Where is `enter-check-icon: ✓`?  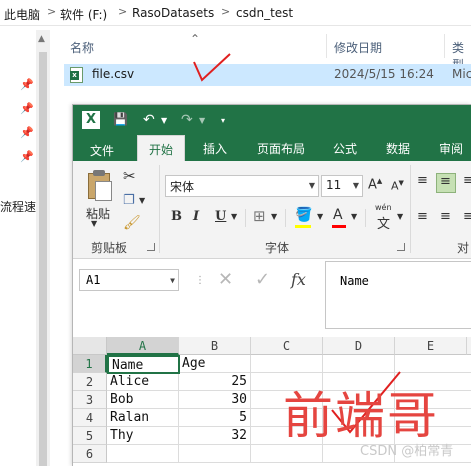 enter-check-icon: ✓ is located at coordinates (262, 279).